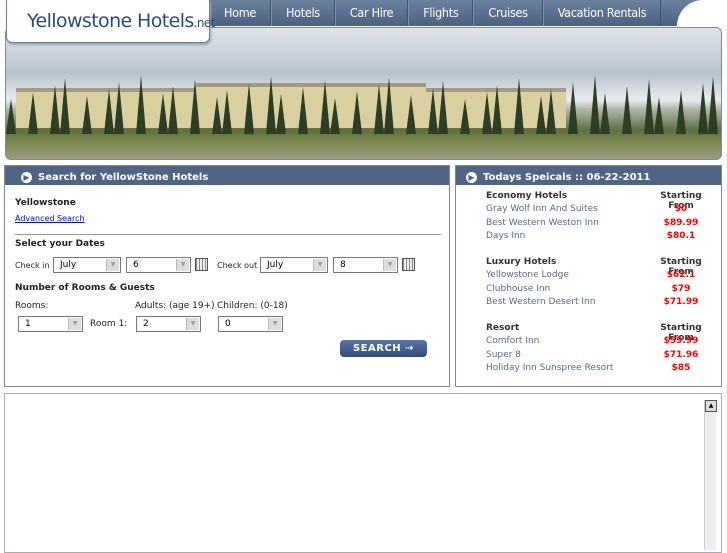 Image resolution: width=727 pixels, height=553 pixels. What do you see at coordinates (527, 196) in the screenshot?
I see `group-heading: Economy Hotels` at bounding box center [527, 196].